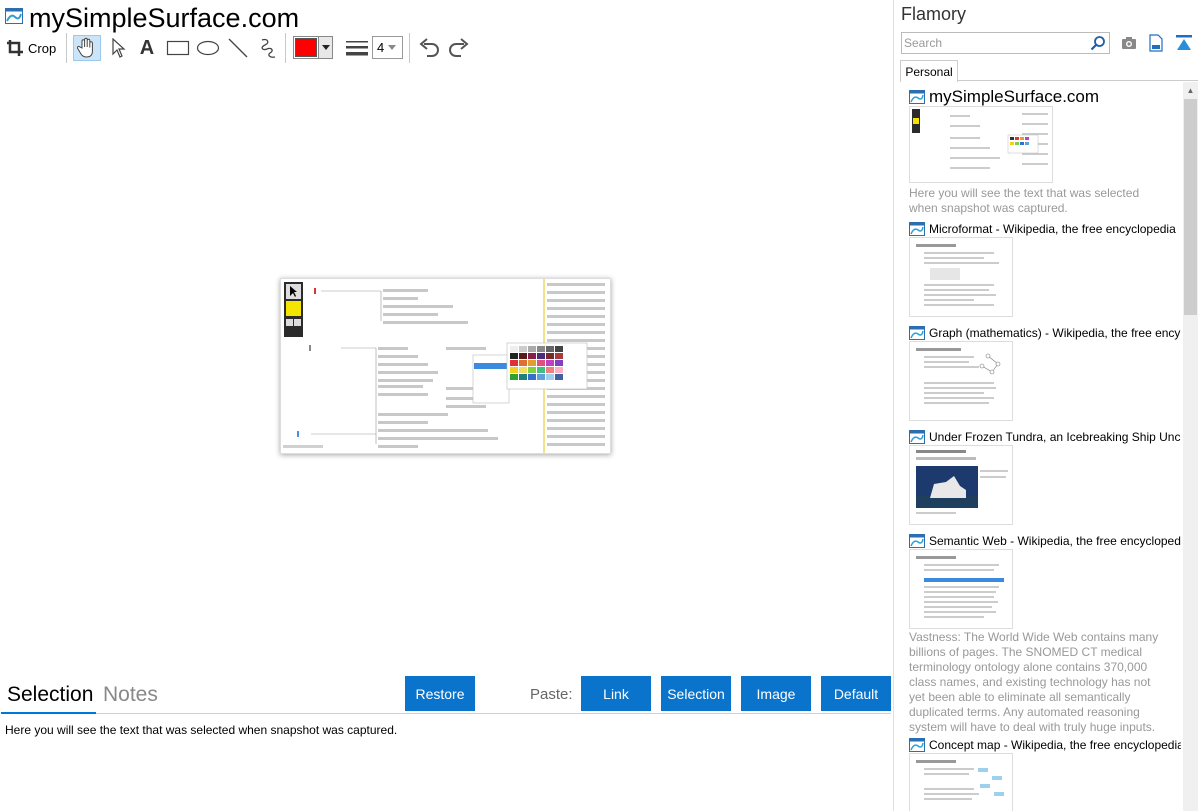  I want to click on color-dropdown-arrow, so click(325, 47).